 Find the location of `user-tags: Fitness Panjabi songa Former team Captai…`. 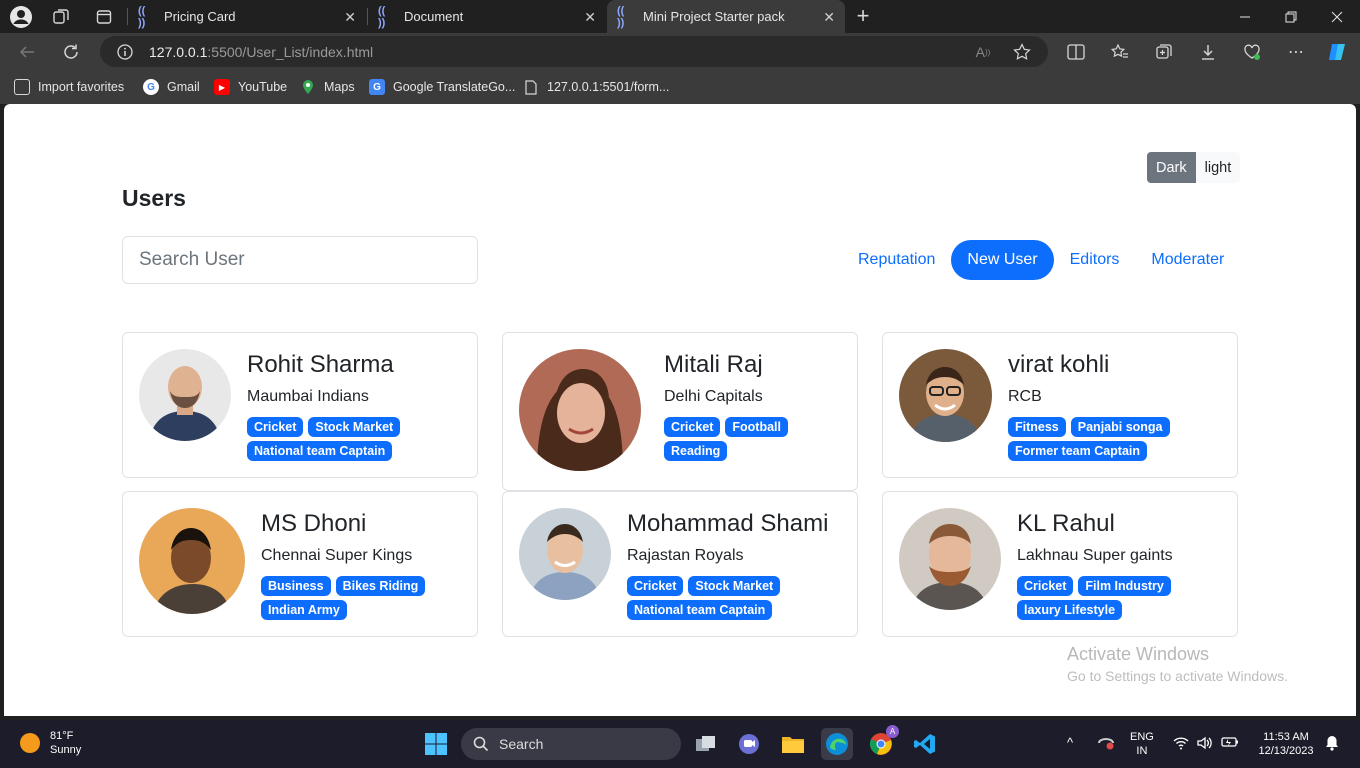

user-tags: Fitness Panjabi songa Former team Captai… is located at coordinates (1108, 439).